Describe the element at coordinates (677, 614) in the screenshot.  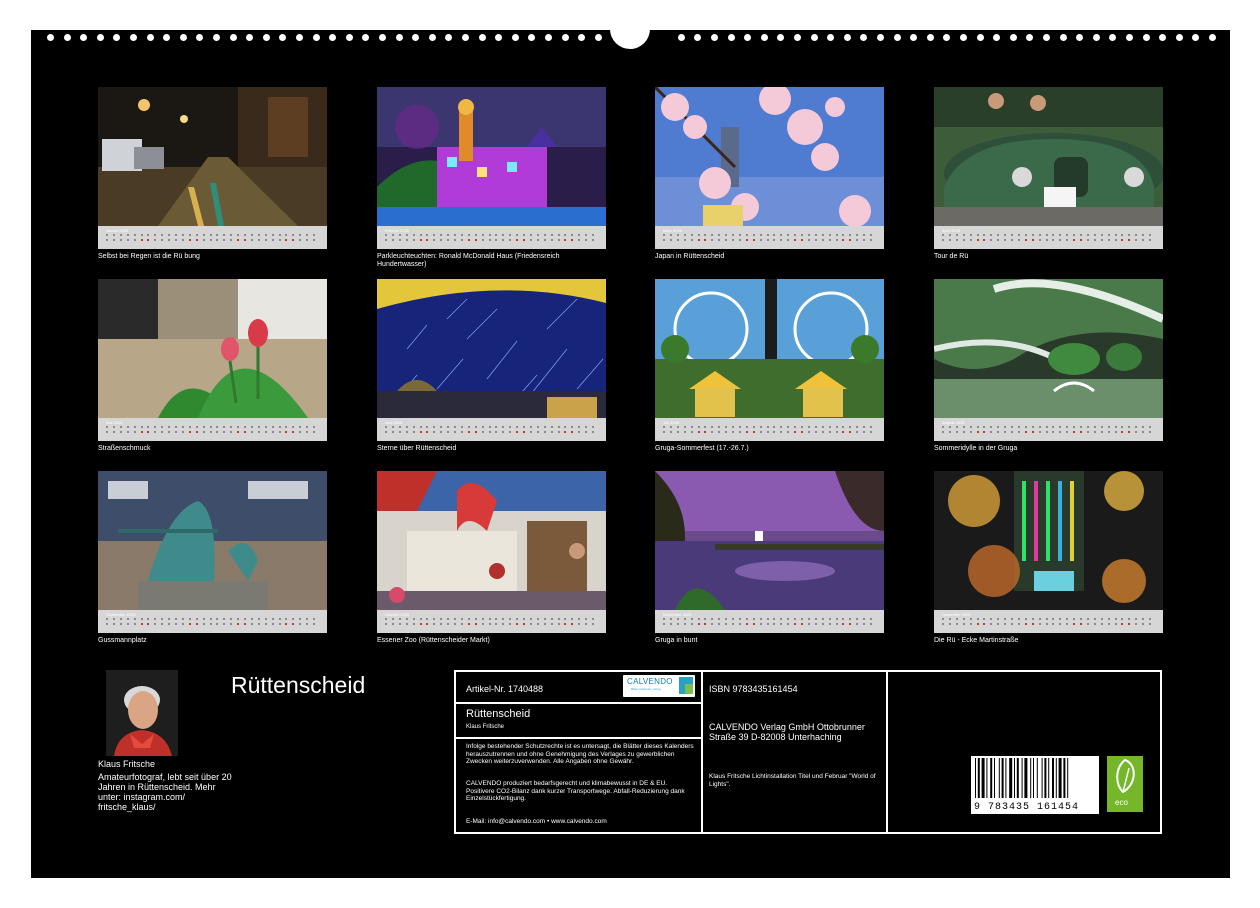
I see `month-label: November 2026` at that location.